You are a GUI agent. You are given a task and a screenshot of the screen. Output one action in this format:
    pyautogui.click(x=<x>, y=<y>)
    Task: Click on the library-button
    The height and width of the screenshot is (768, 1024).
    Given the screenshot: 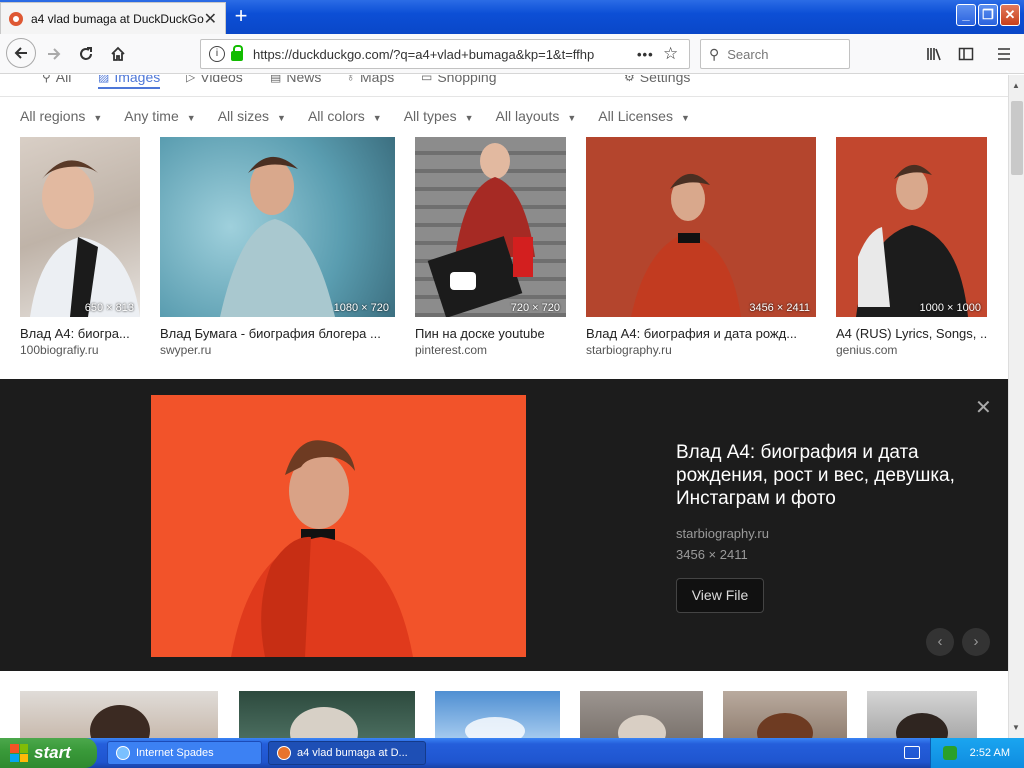 What is the action you would take?
    pyautogui.click(x=934, y=54)
    